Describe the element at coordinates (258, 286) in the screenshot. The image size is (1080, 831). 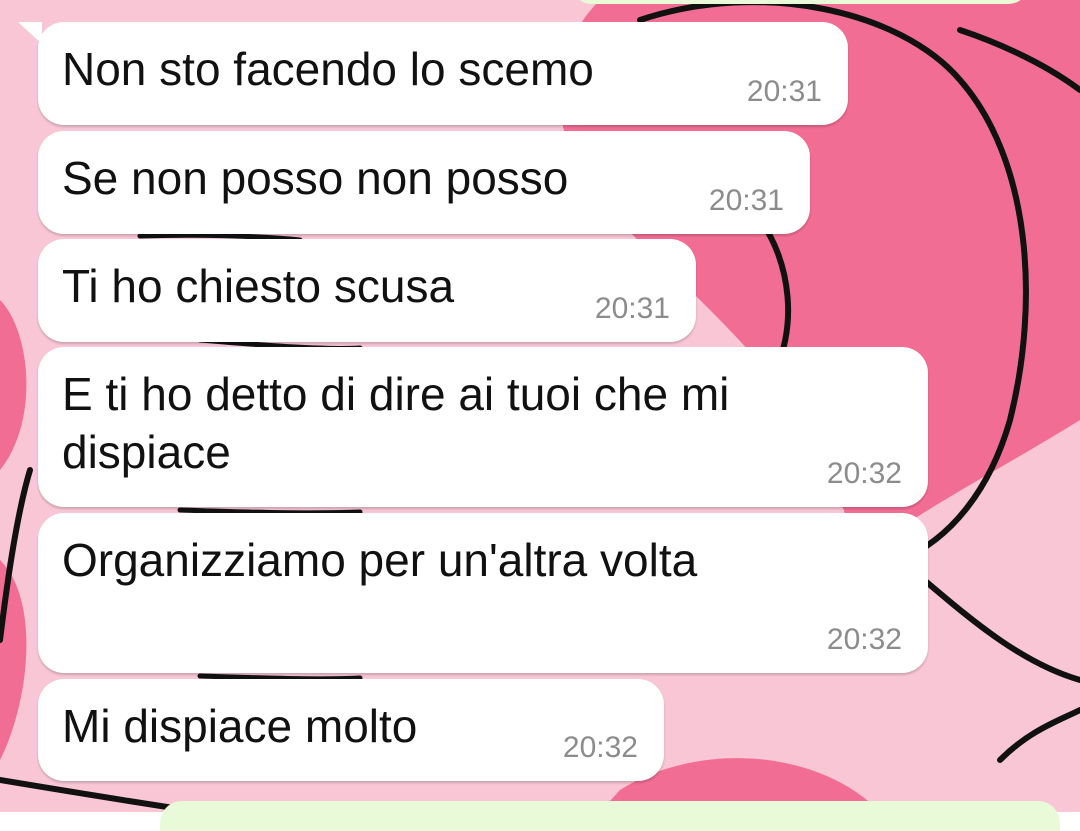
I see `message-text: Ti ho chiesto scusa` at that location.